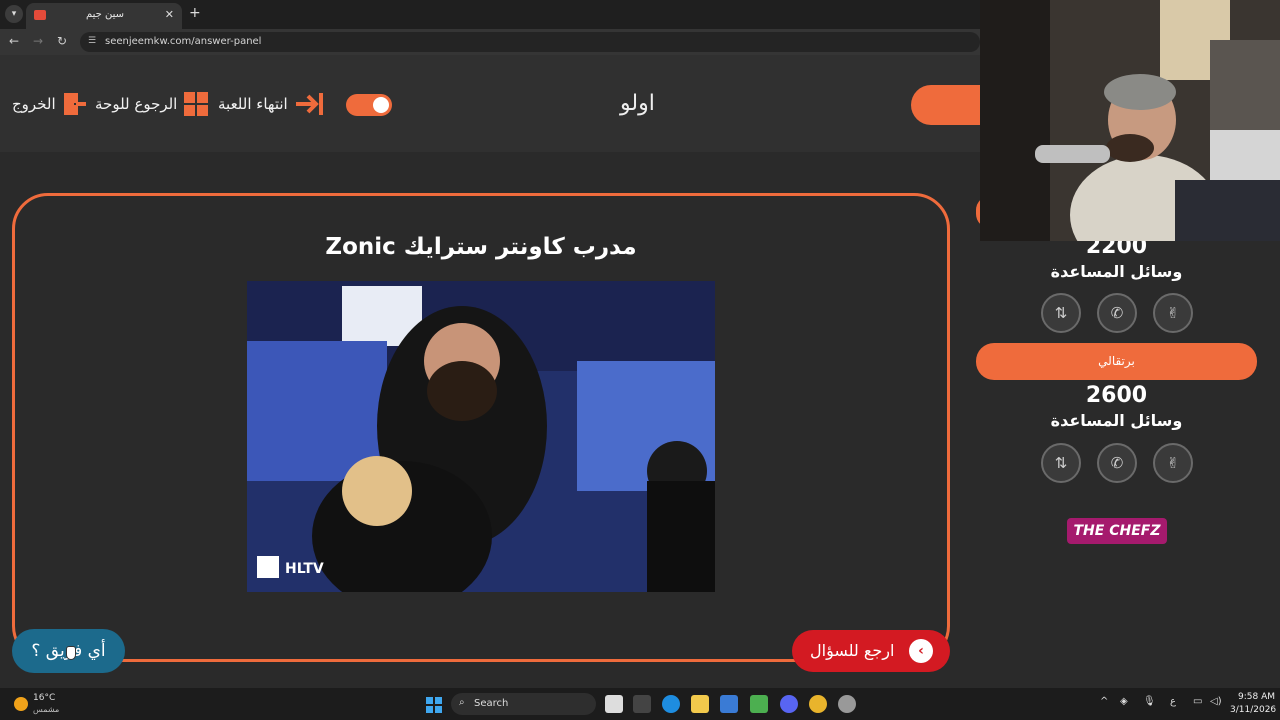 This screenshot has height=720, width=1280. I want to click on language-indicator: ع, so click(1173, 701).